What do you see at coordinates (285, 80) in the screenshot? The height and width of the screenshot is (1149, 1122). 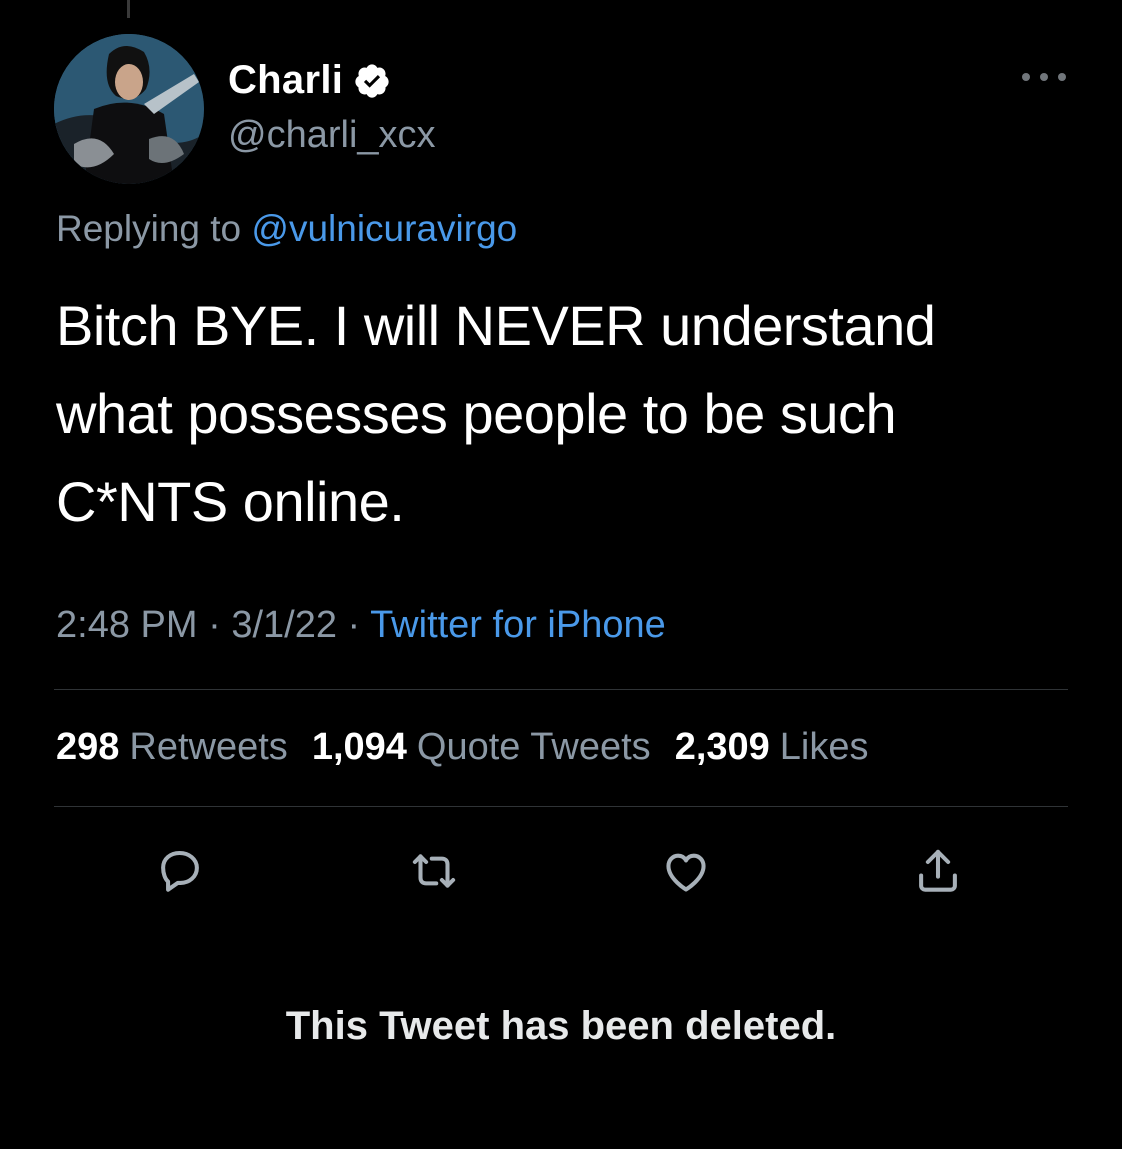 I see `author-display-name: Charli` at bounding box center [285, 80].